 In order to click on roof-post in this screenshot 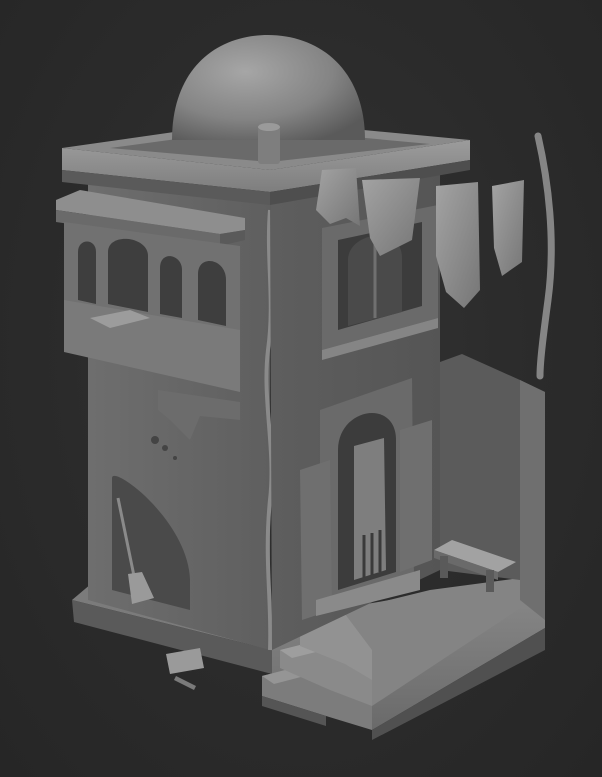, I will do `click(269, 143)`.